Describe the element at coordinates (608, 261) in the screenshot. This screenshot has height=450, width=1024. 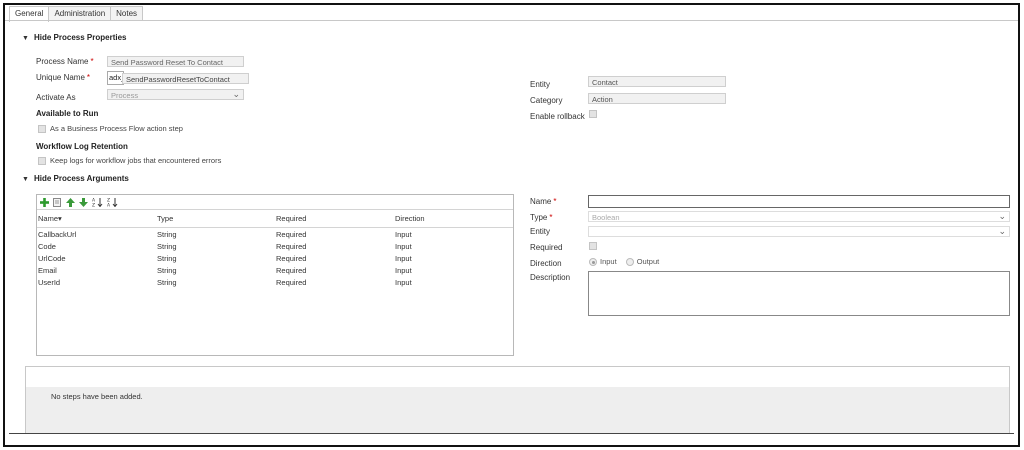
I see `direction-input-label: Input` at that location.